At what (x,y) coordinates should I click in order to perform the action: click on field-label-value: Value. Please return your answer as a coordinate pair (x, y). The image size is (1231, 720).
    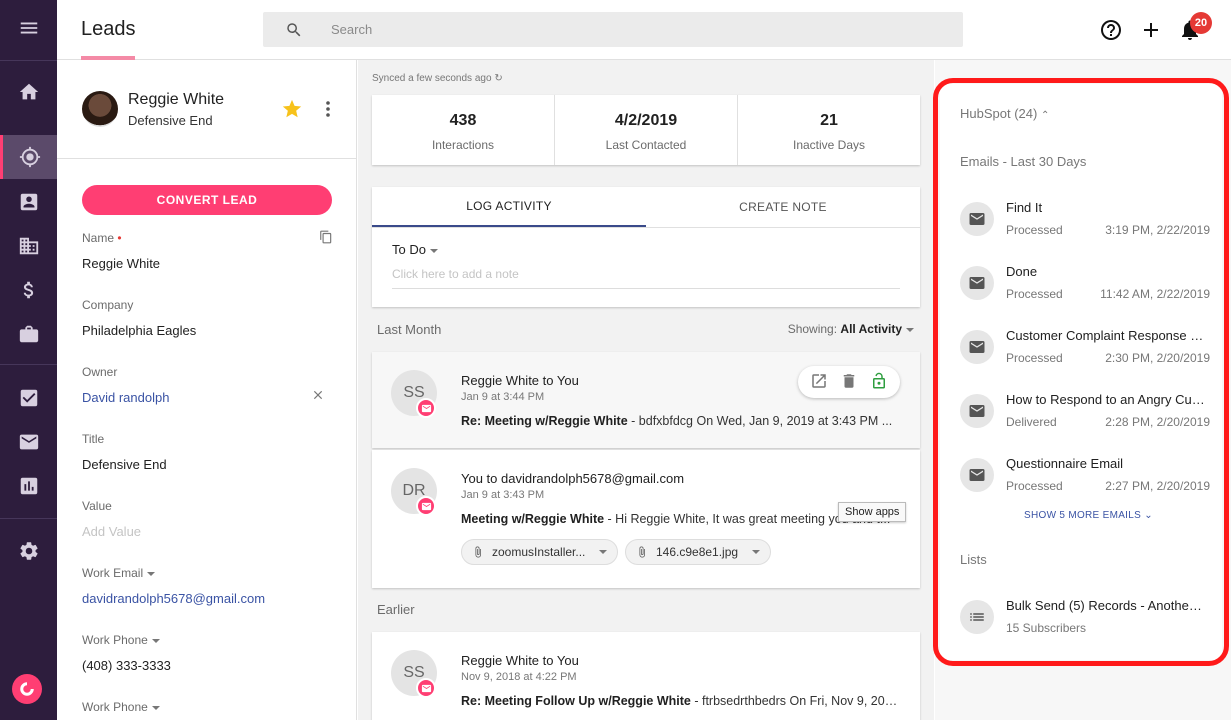
    Looking at the image, I should click on (97, 506).